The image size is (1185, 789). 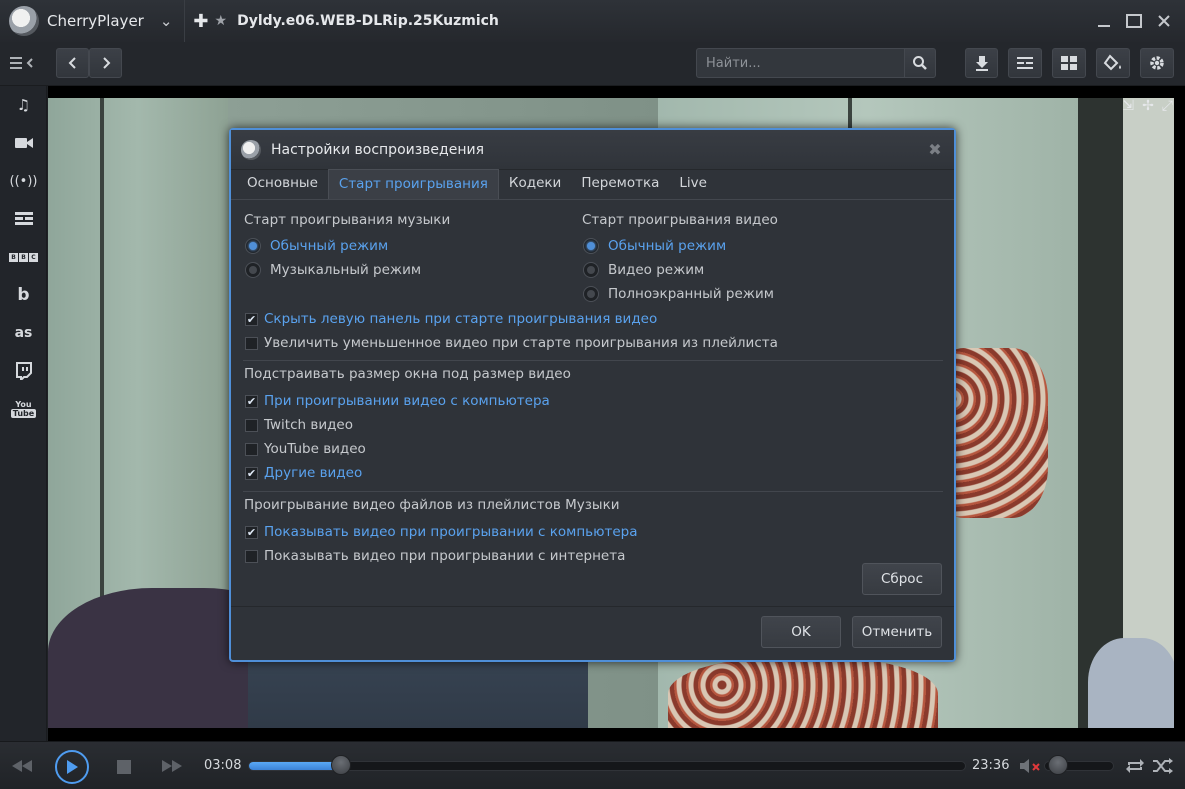 What do you see at coordinates (607, 766) in the screenshot?
I see `seek-bar` at bounding box center [607, 766].